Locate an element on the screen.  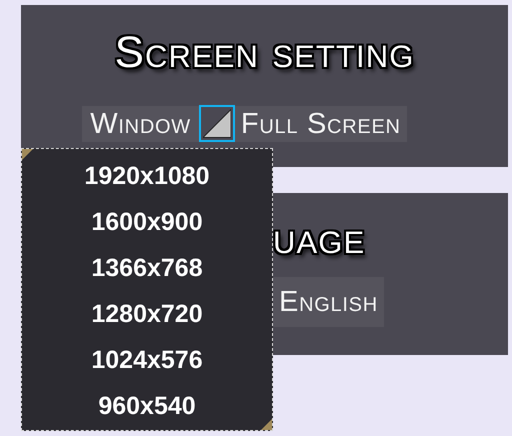
resolution-option: 960x540 is located at coordinates (147, 406).